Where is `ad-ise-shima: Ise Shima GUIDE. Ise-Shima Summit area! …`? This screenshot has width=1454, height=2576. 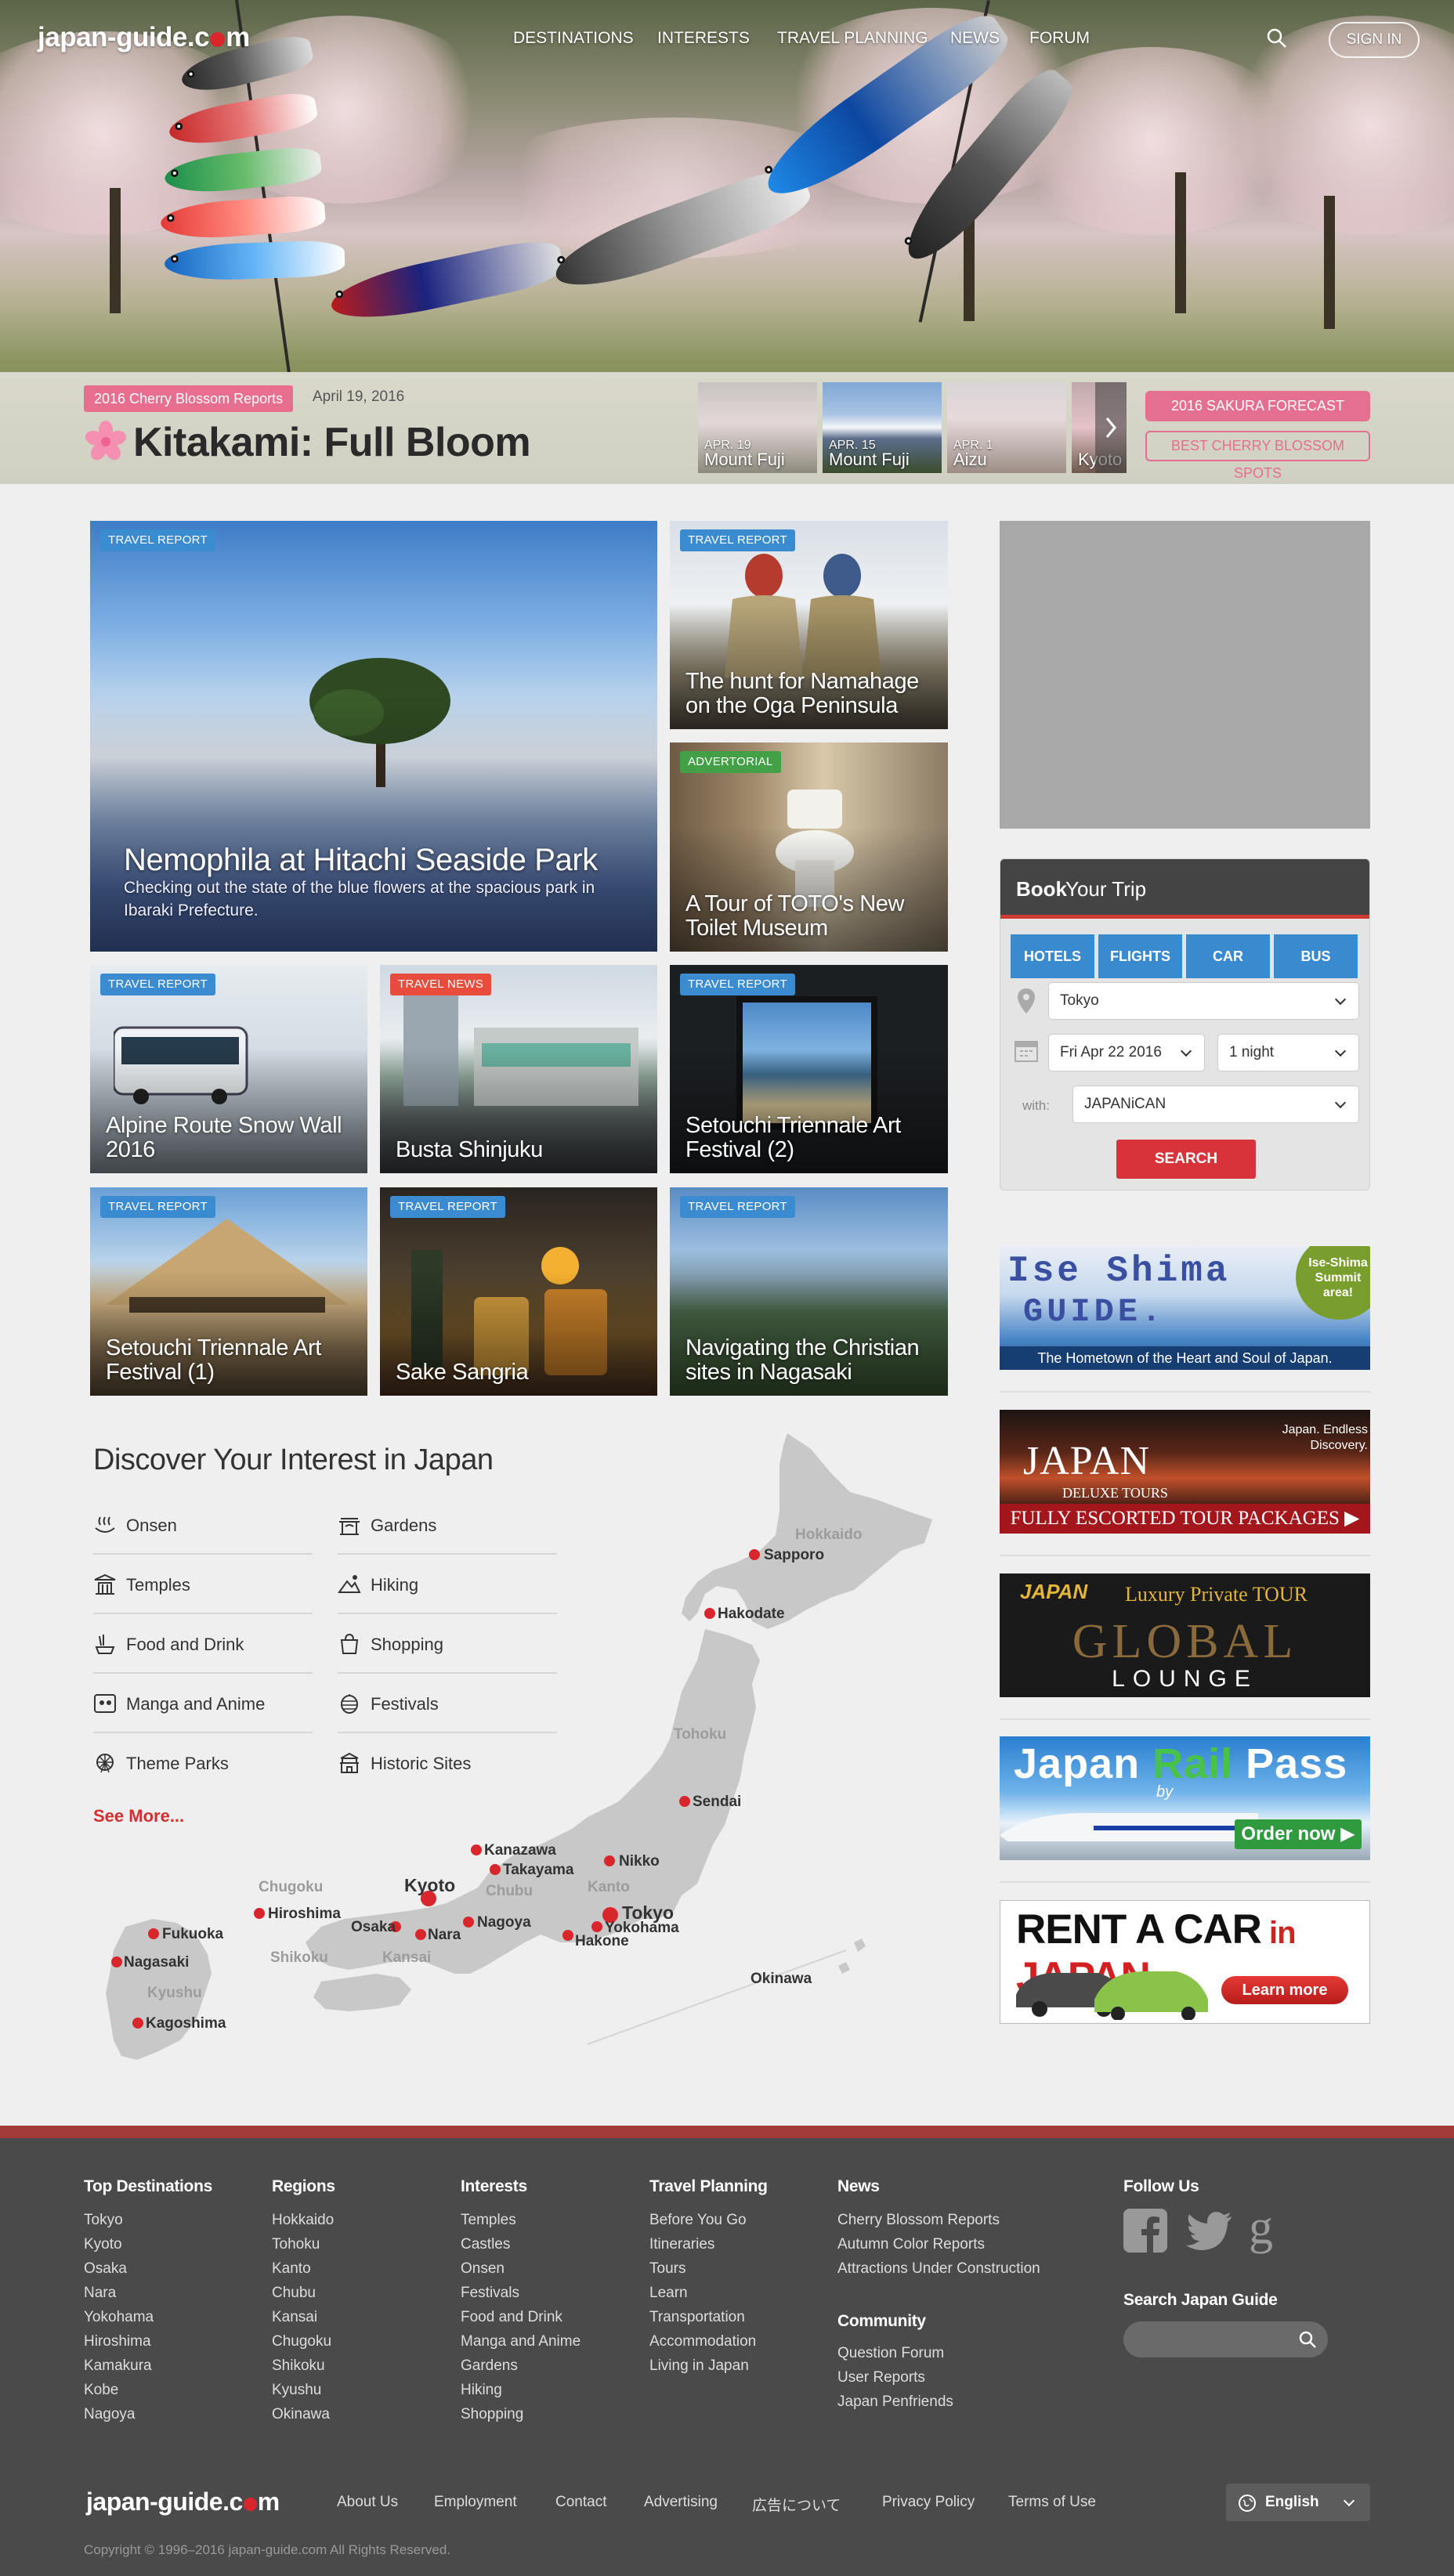
ad-ise-shima: Ise Shima GUIDE. Ise-Shima Summit area! … is located at coordinates (1185, 1308).